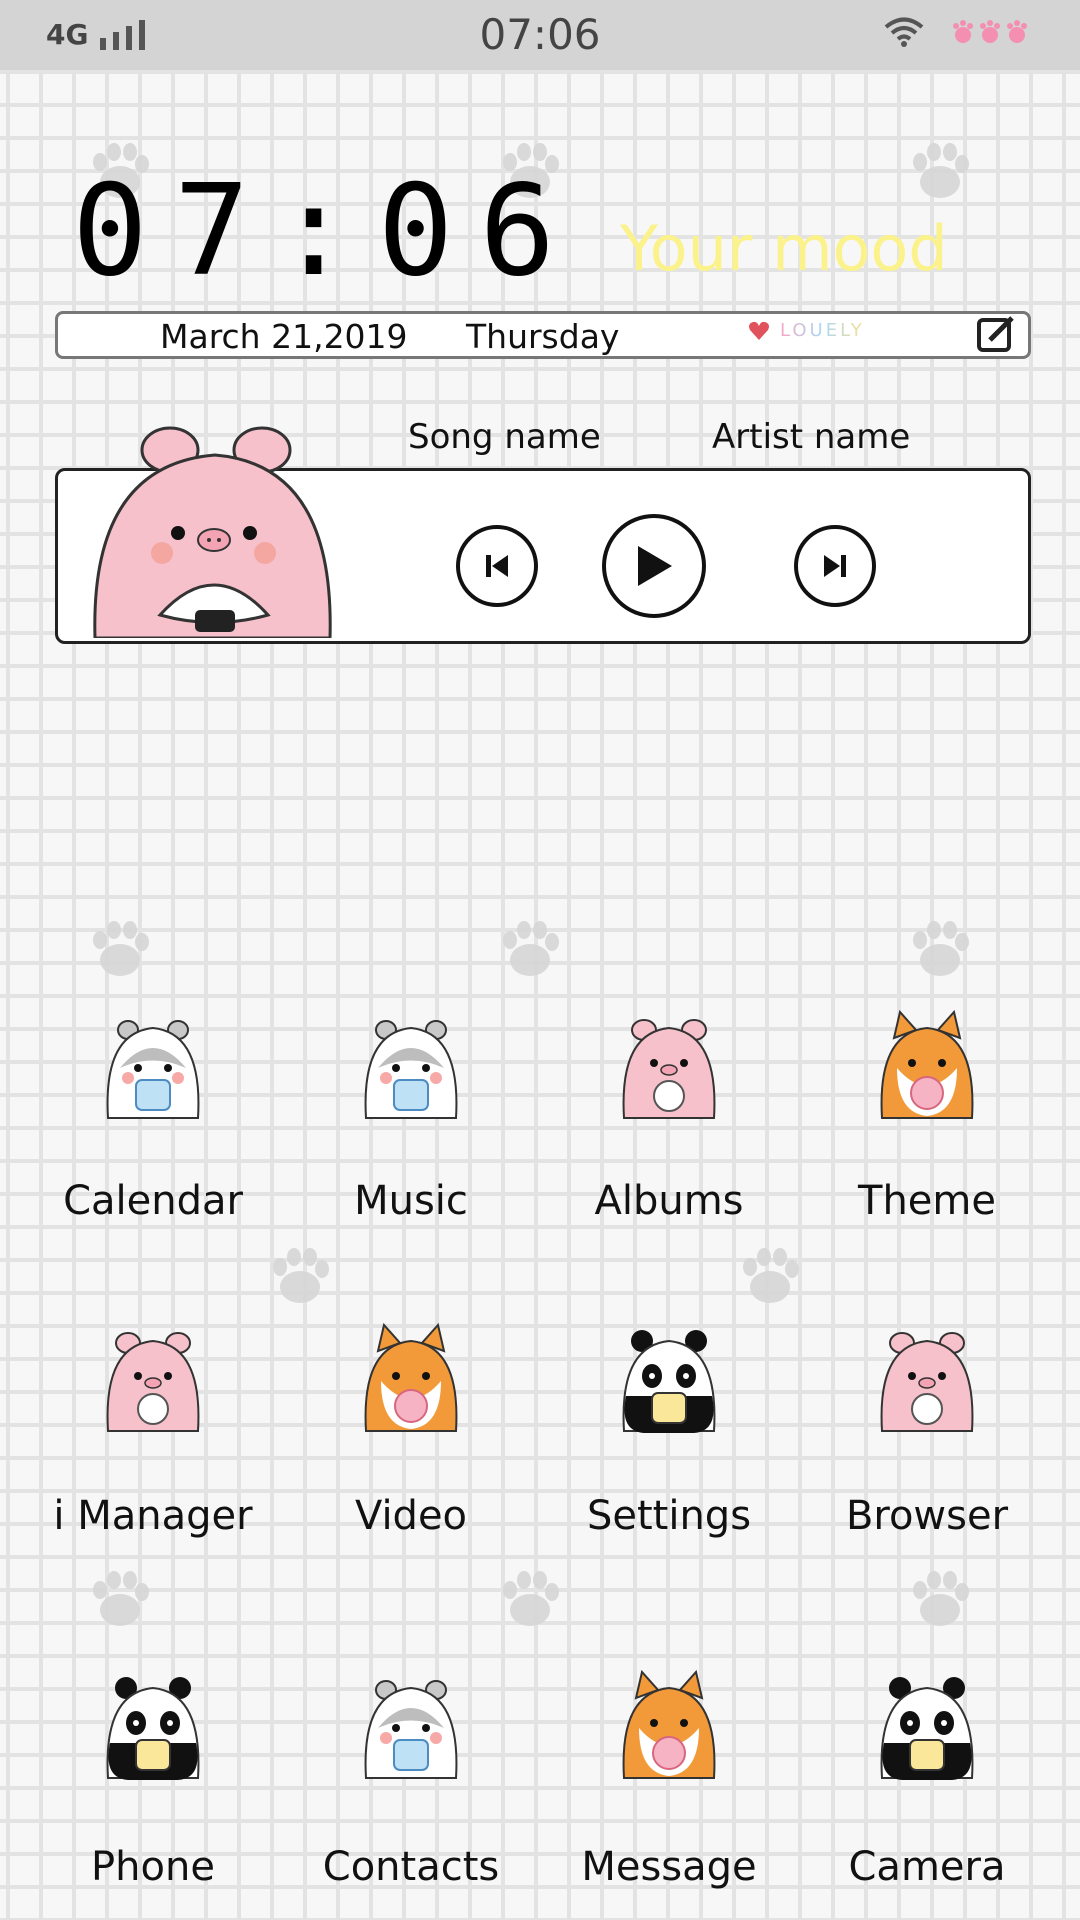 The width and height of the screenshot is (1080, 1920). I want to click on play-icon, so click(655, 566).